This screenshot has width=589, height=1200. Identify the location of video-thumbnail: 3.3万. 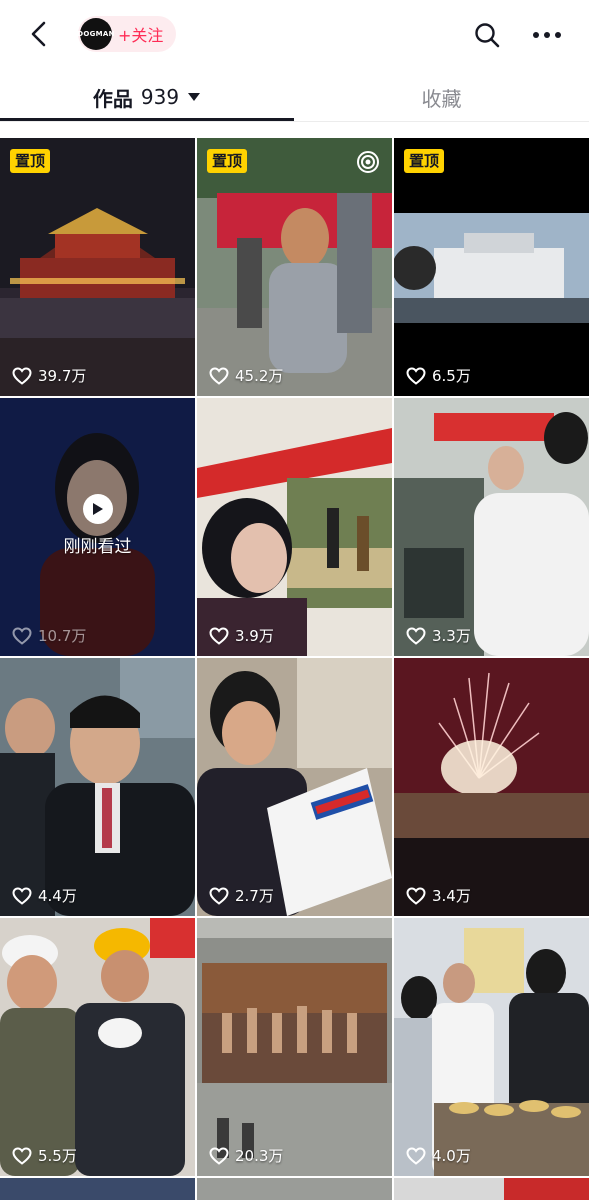
(491, 527).